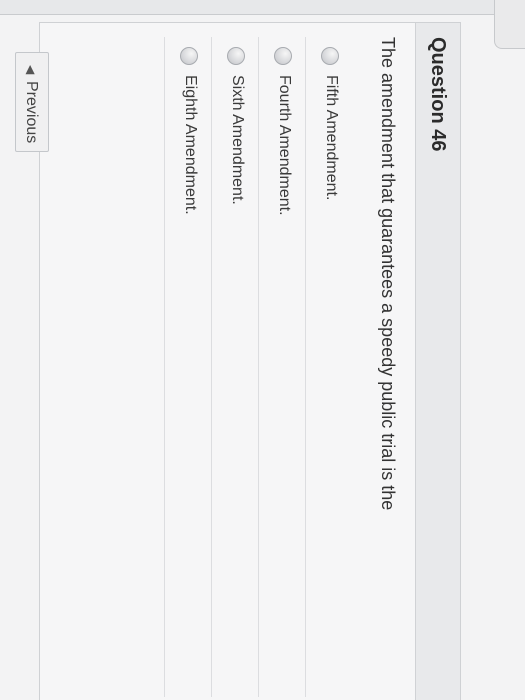 Image resolution: width=525 pixels, height=700 pixels. What do you see at coordinates (31, 112) in the screenshot?
I see `previous-label: Previous` at bounding box center [31, 112].